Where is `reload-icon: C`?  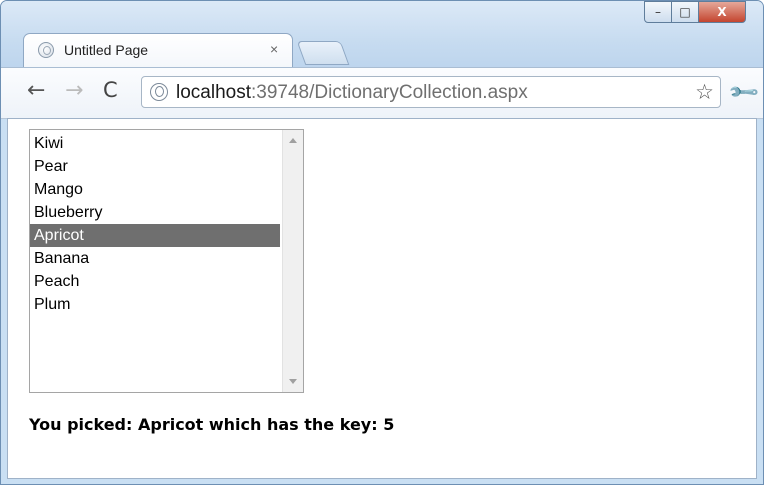 reload-icon: C is located at coordinates (110, 90).